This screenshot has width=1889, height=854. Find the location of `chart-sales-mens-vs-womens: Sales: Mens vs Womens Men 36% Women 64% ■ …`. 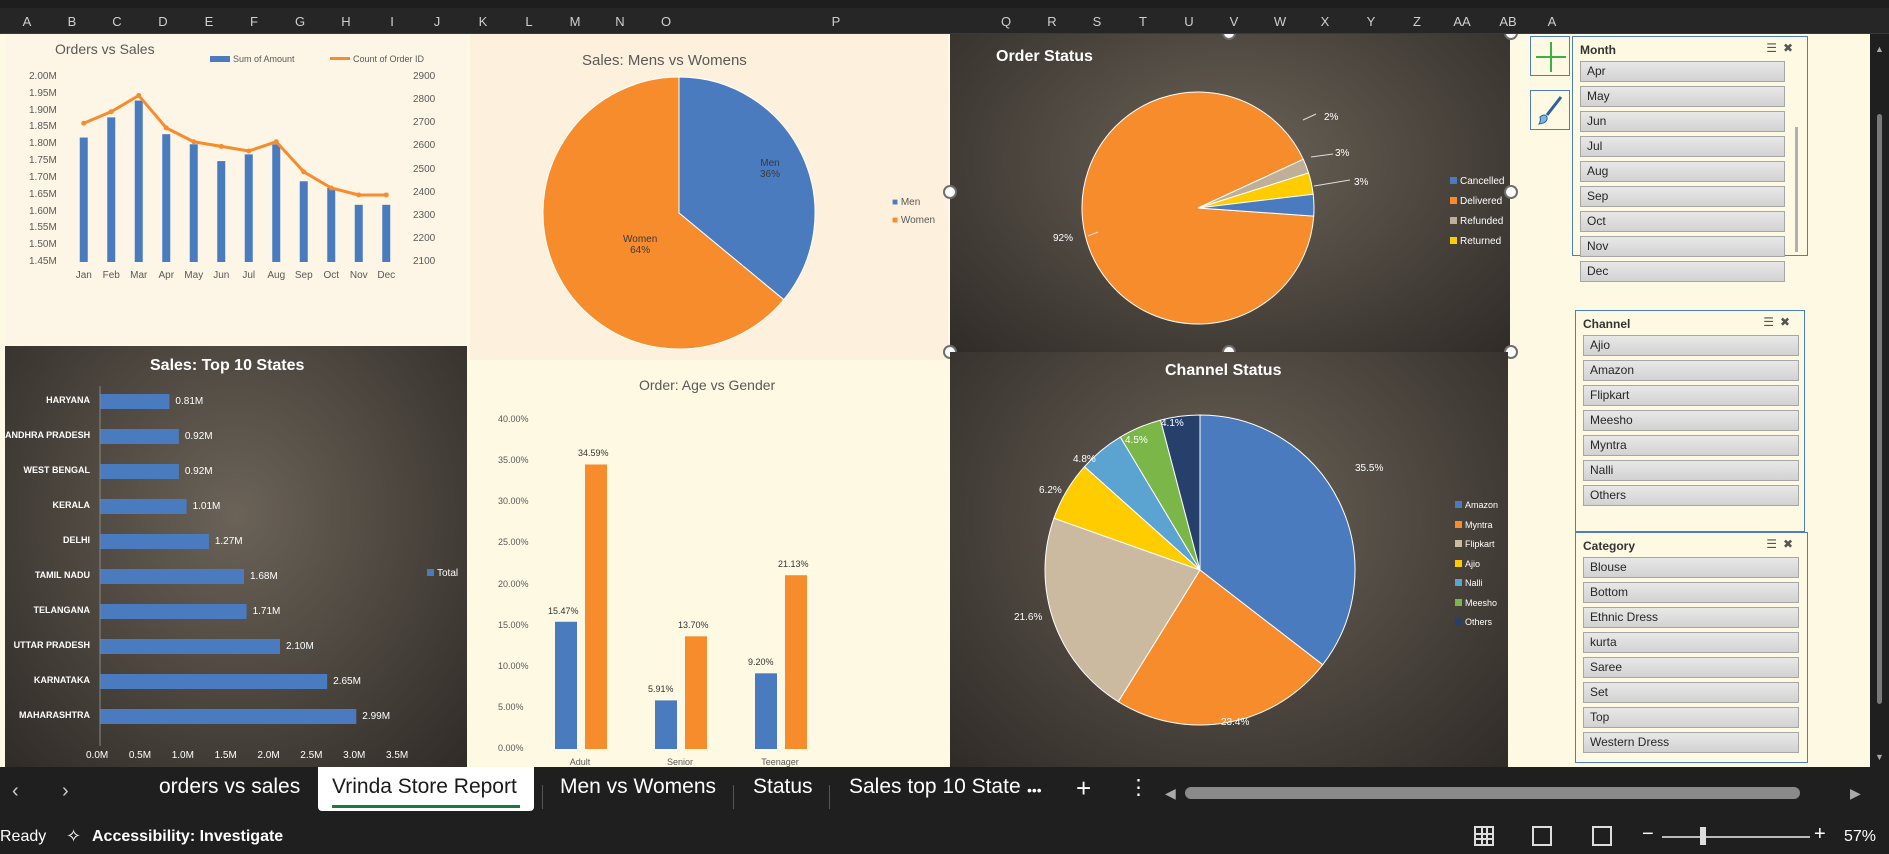

chart-sales-mens-vs-womens: Sales: Mens vs Womens Men 36% Women 64% ■ … is located at coordinates (709, 197).